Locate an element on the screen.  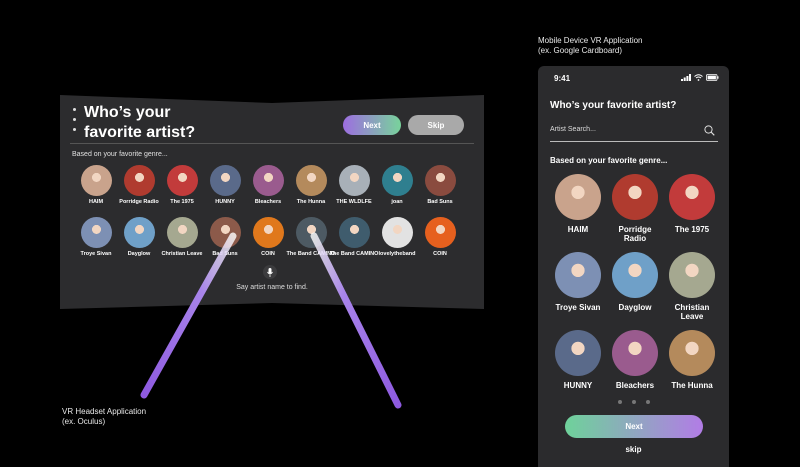
artist-name: Bleachers is located at coordinates (635, 385).